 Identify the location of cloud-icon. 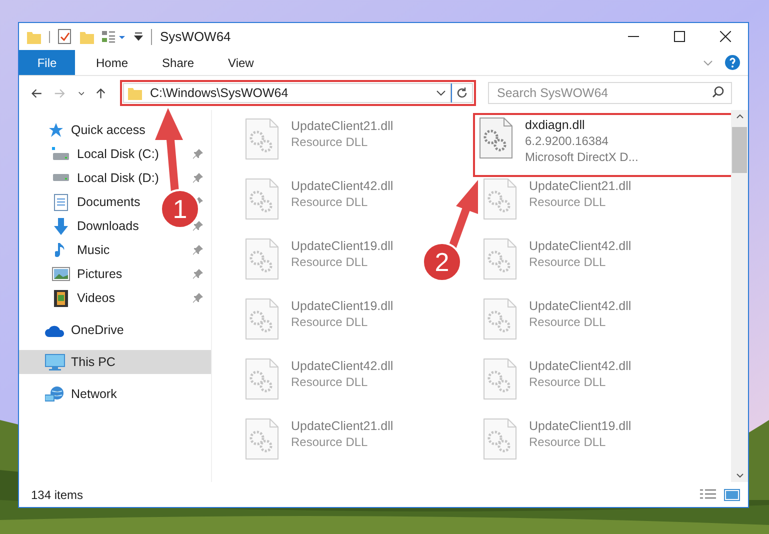
(55, 330).